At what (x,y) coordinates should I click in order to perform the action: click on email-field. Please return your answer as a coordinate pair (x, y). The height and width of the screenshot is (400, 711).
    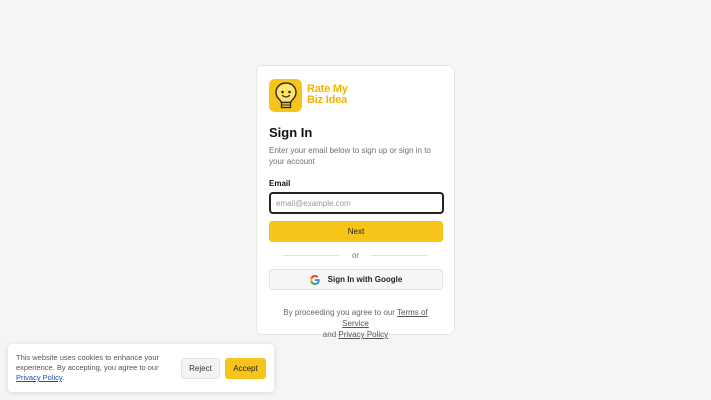
    Looking at the image, I should click on (356, 203).